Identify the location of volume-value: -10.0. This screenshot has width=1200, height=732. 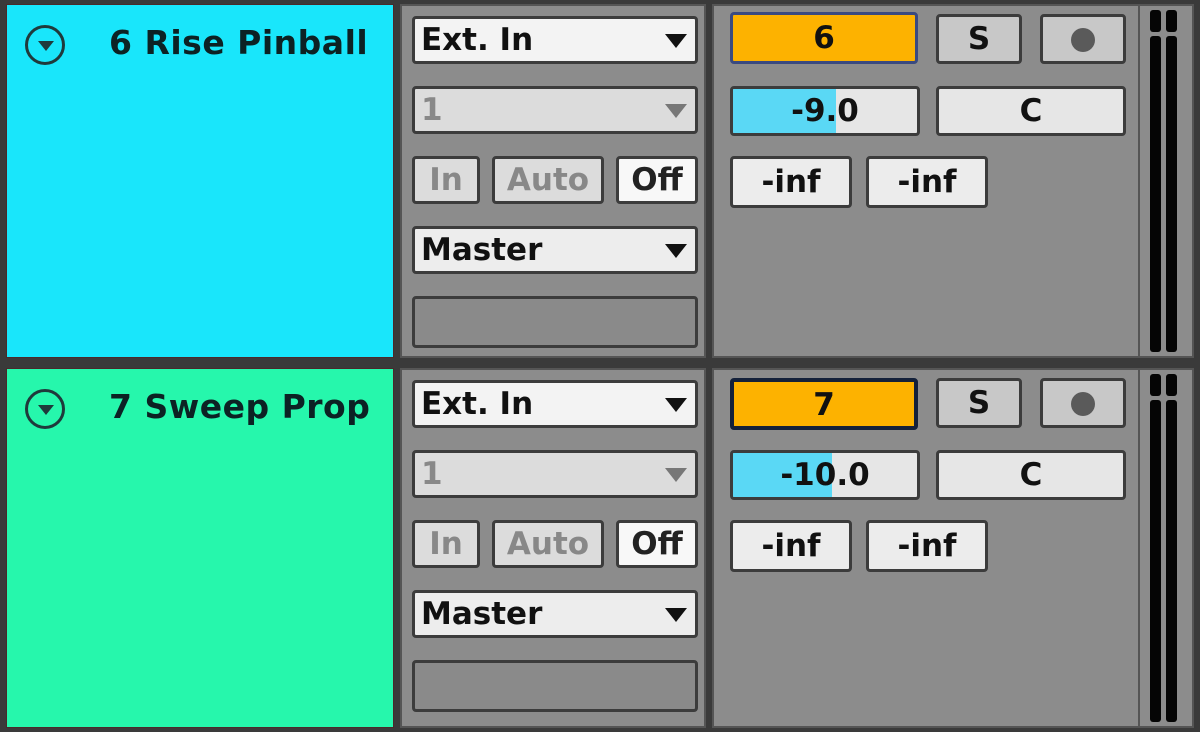
(825, 475).